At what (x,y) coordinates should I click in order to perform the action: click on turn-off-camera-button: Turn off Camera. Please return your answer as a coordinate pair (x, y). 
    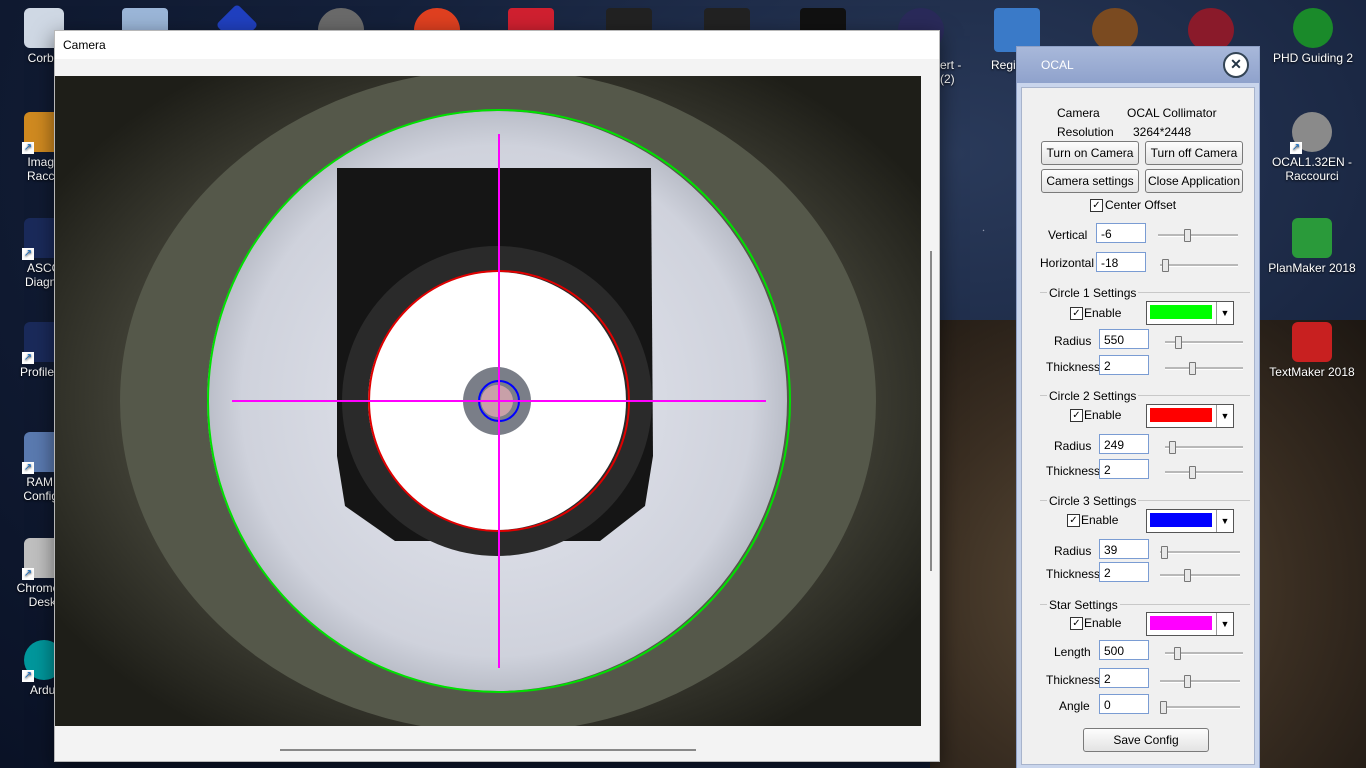
    Looking at the image, I should click on (1194, 153).